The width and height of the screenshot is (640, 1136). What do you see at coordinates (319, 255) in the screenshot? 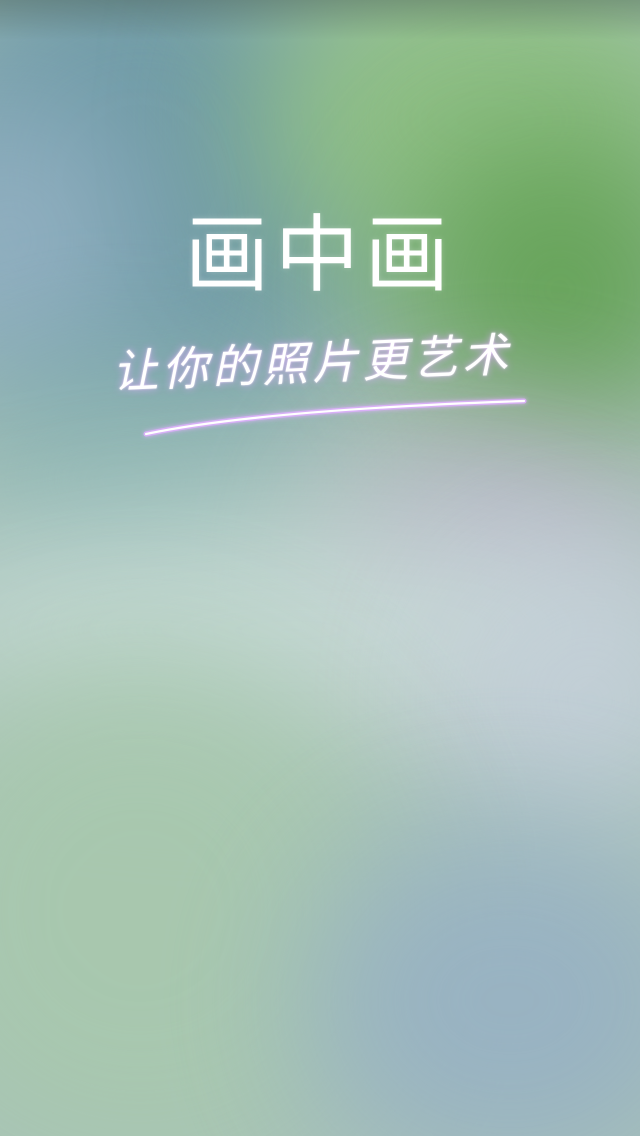
I see `app-title: 画中画` at bounding box center [319, 255].